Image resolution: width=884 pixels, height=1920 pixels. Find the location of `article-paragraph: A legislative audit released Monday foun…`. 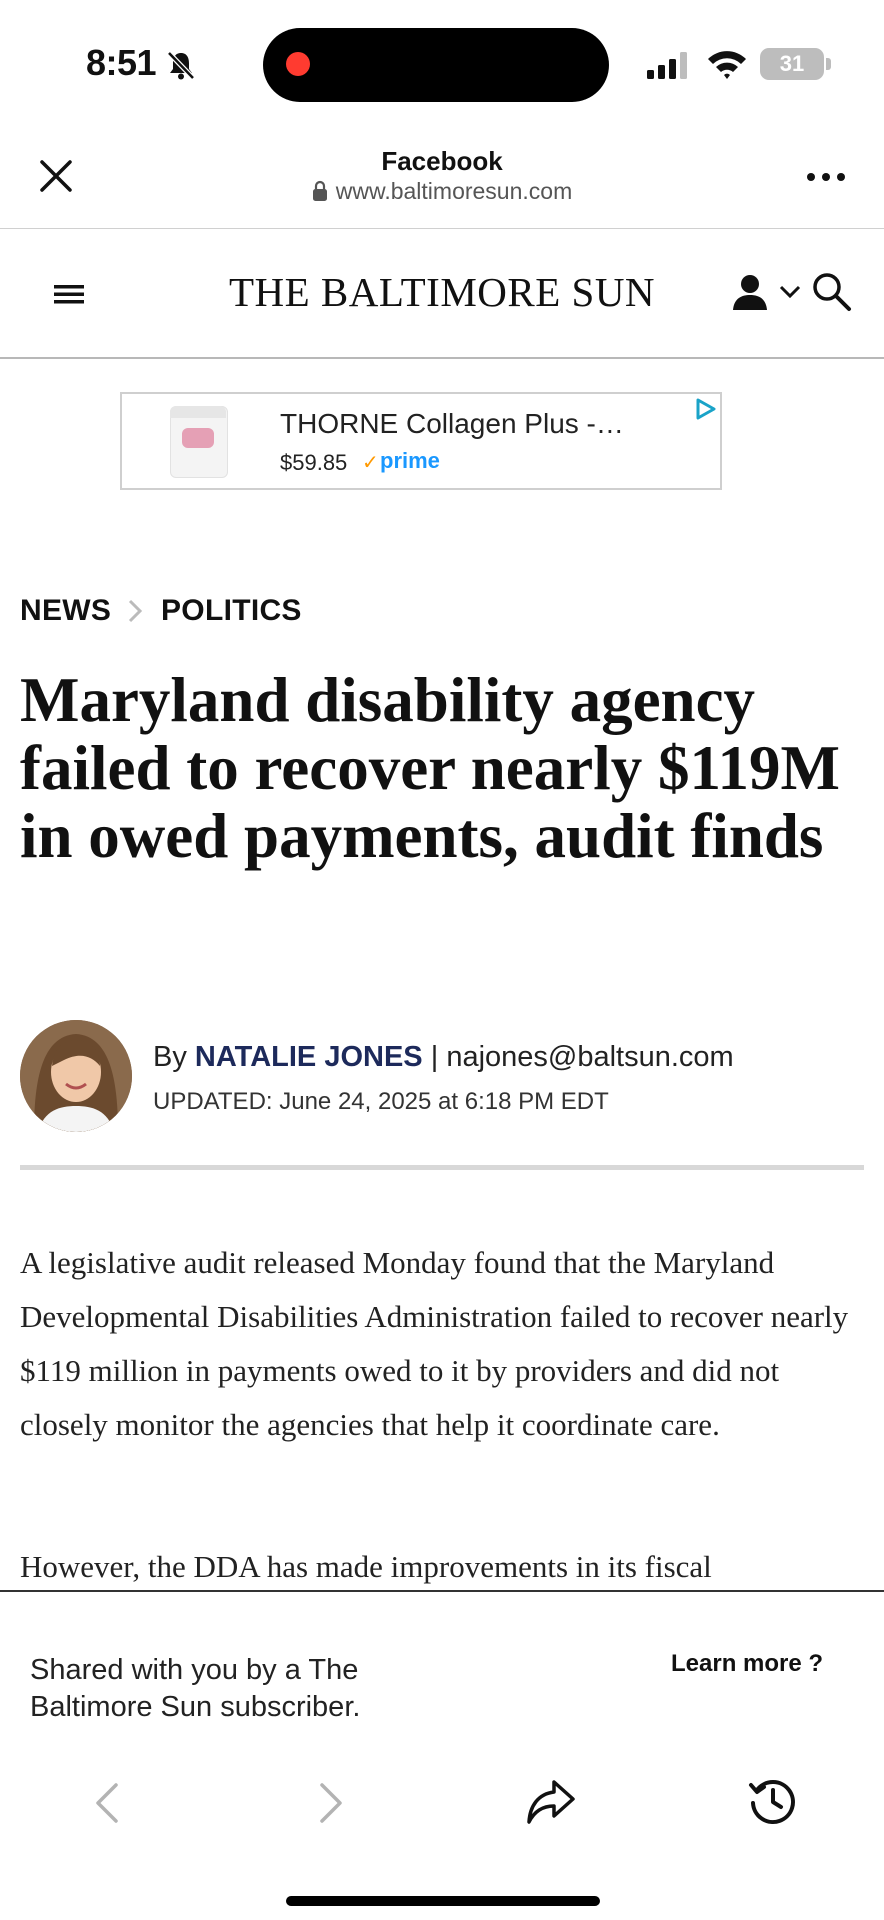

article-paragraph: A legislative audit released Monday foun… is located at coordinates (434, 1343).